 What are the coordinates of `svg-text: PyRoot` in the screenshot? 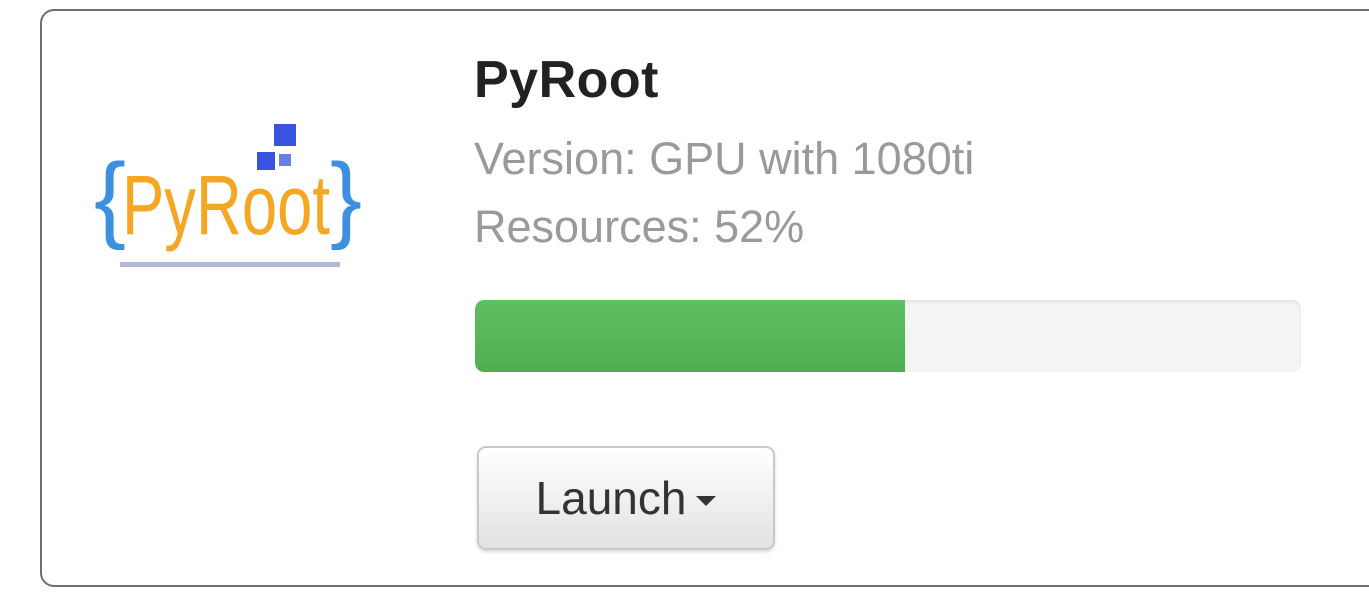 It's located at (226, 205).